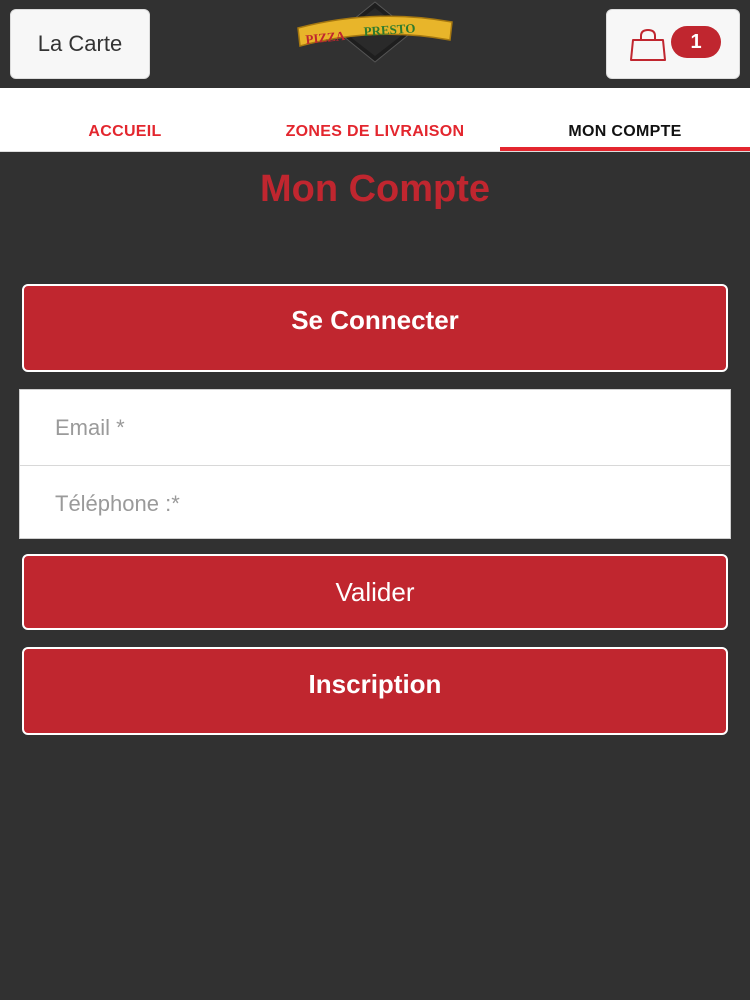  I want to click on email-field, so click(375, 427).